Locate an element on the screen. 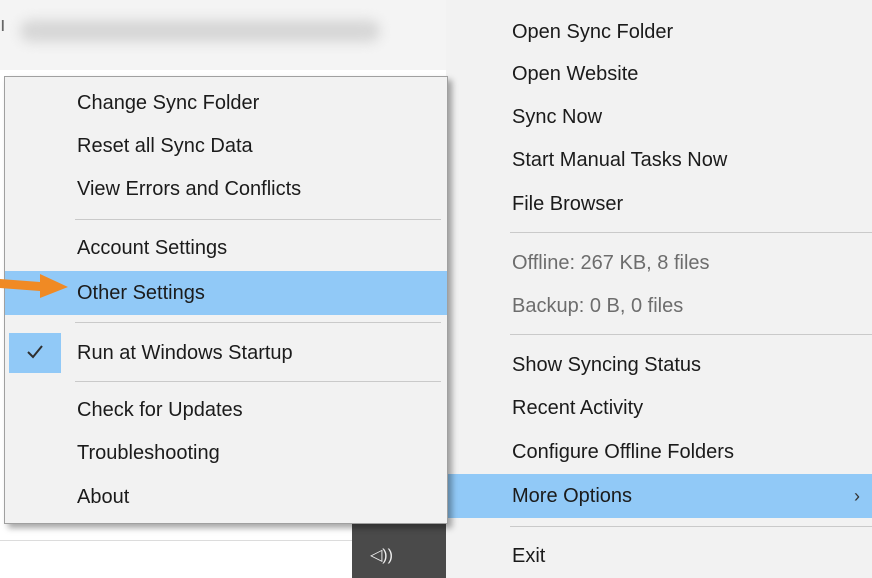 Image resolution: width=872 pixels, height=578 pixels. menu-item-configure-offline-folders: Configure Offline Folders is located at coordinates (659, 452).